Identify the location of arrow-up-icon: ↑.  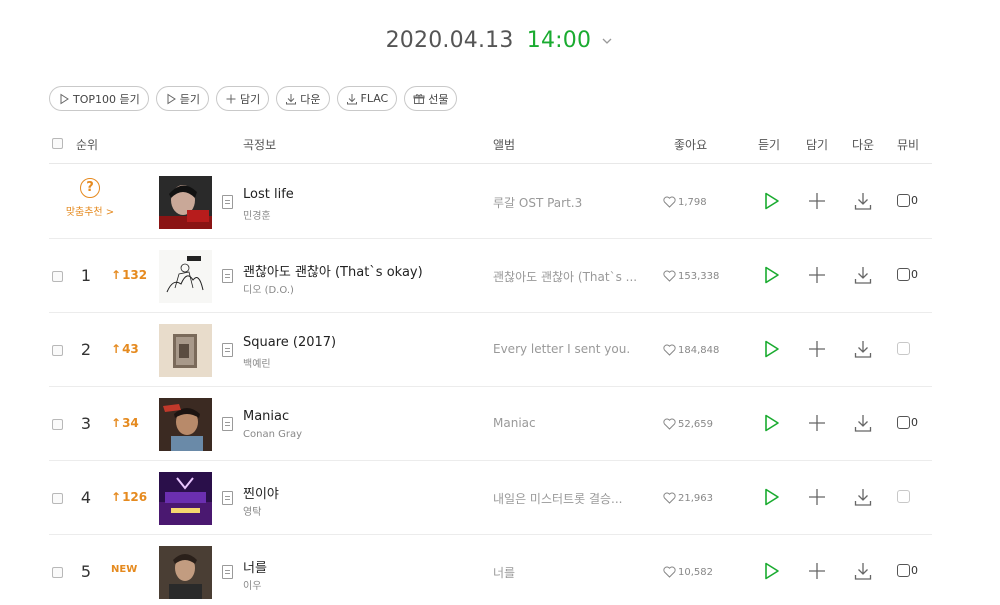
(116, 275).